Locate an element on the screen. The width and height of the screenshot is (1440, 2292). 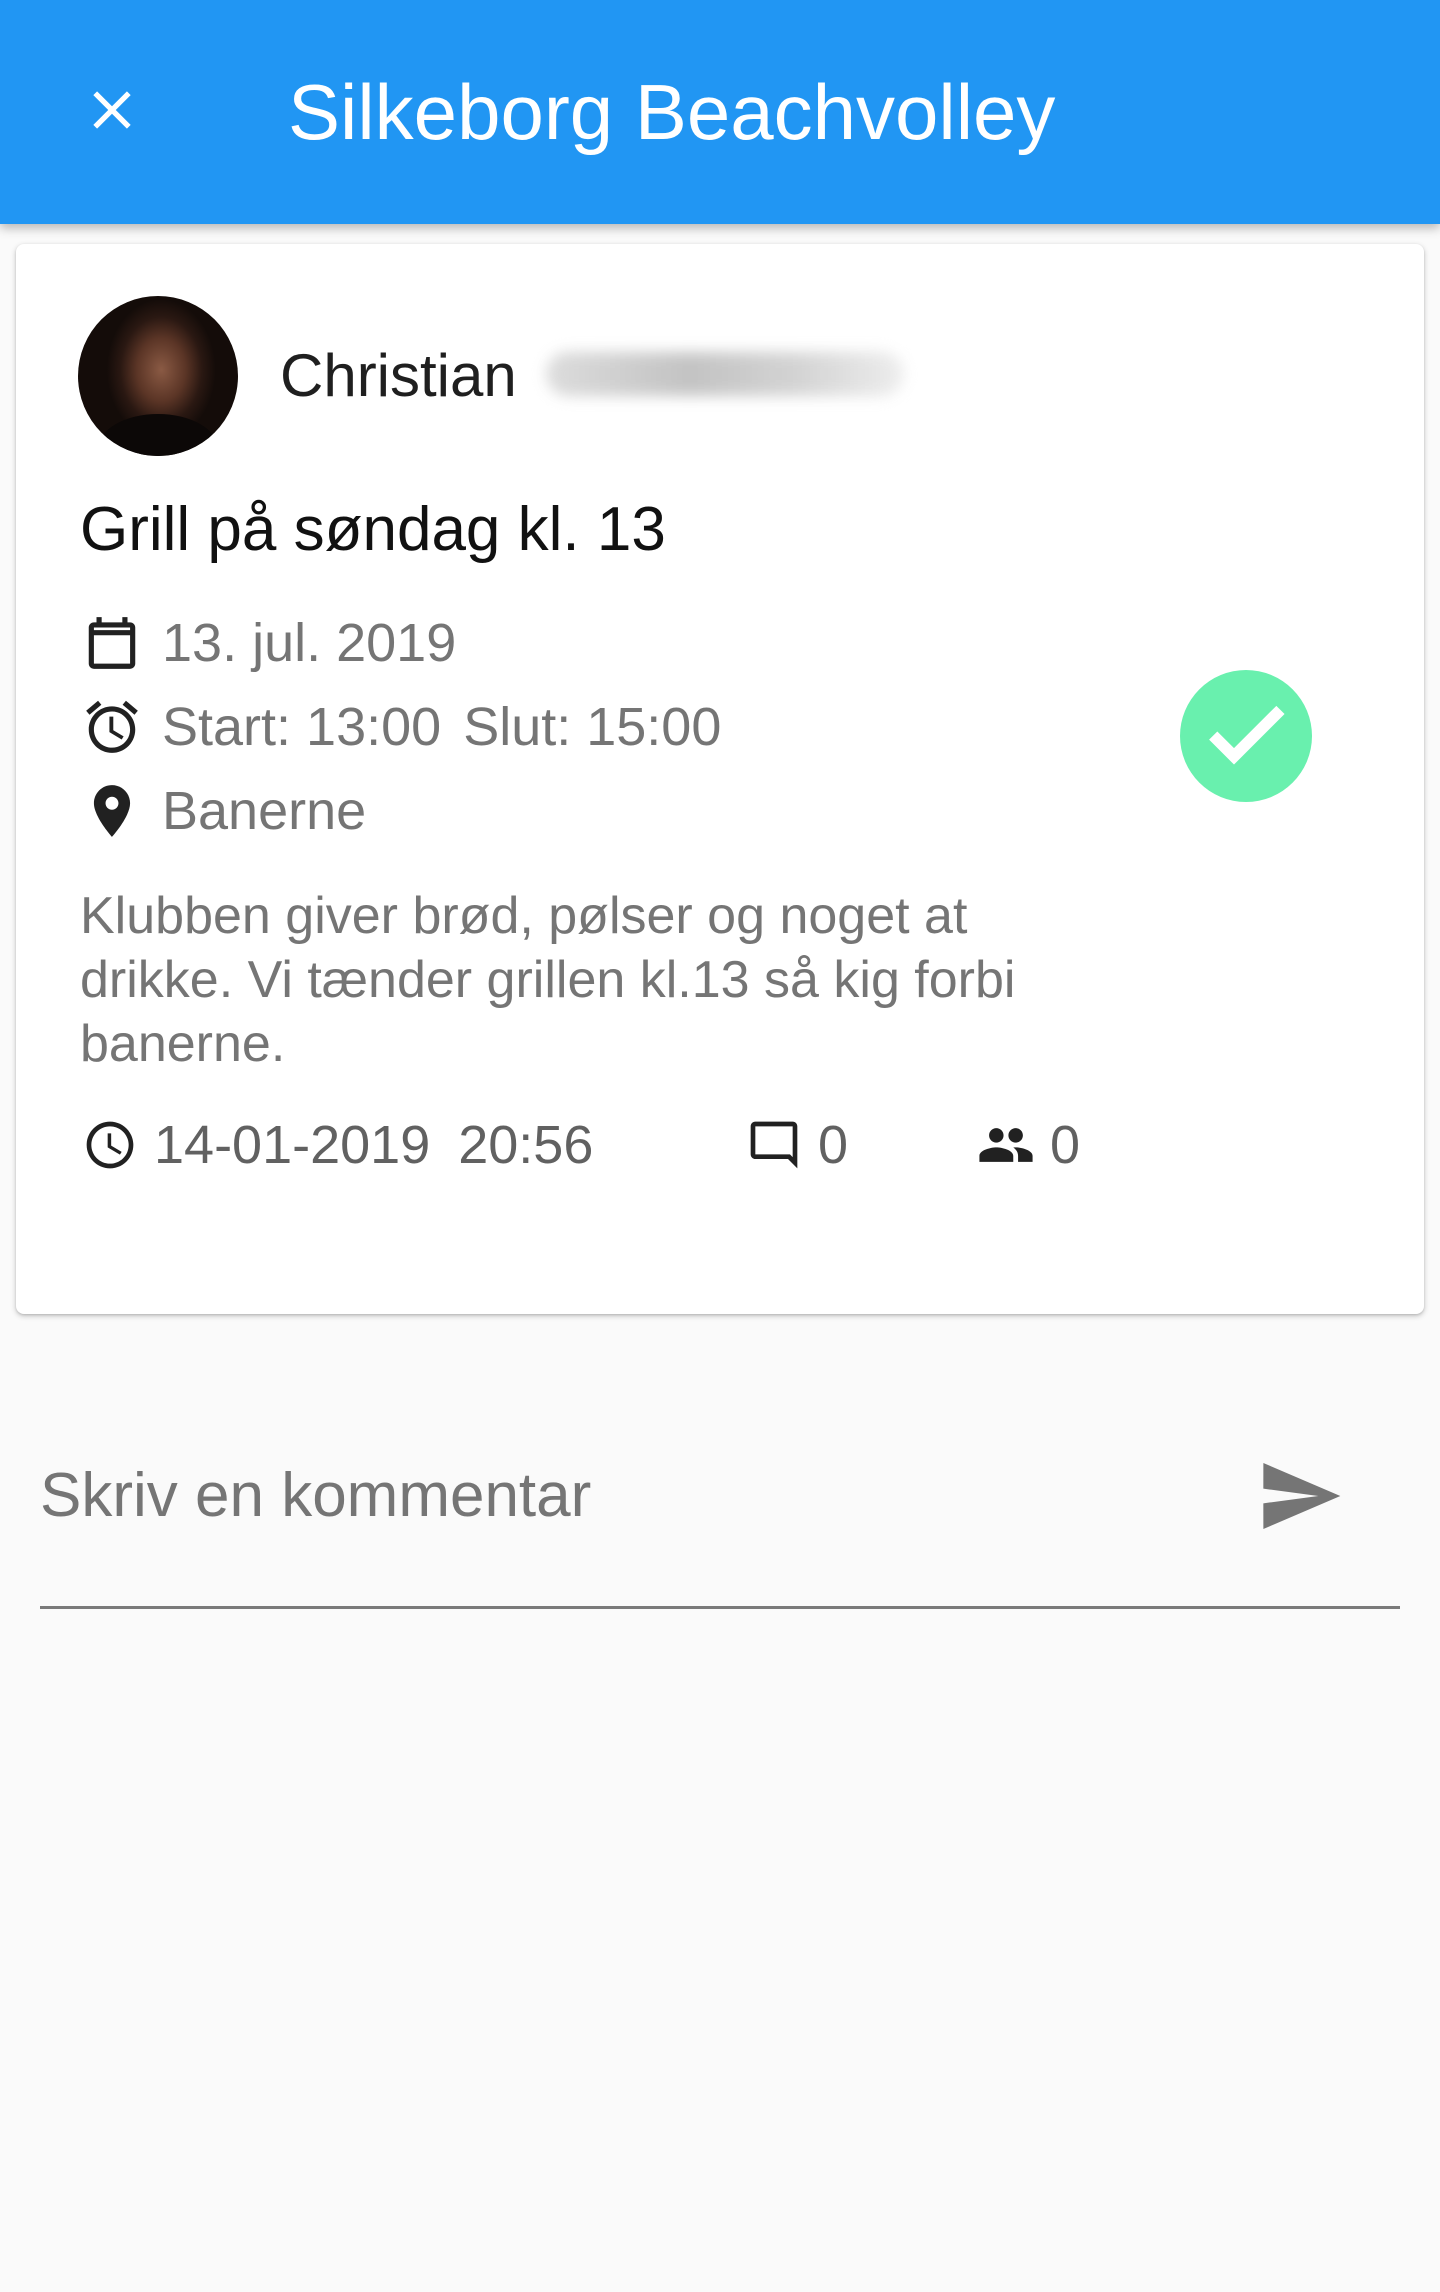
posted-timestamp: 14-01-2019 20:56 is located at coordinates (336, 1145).